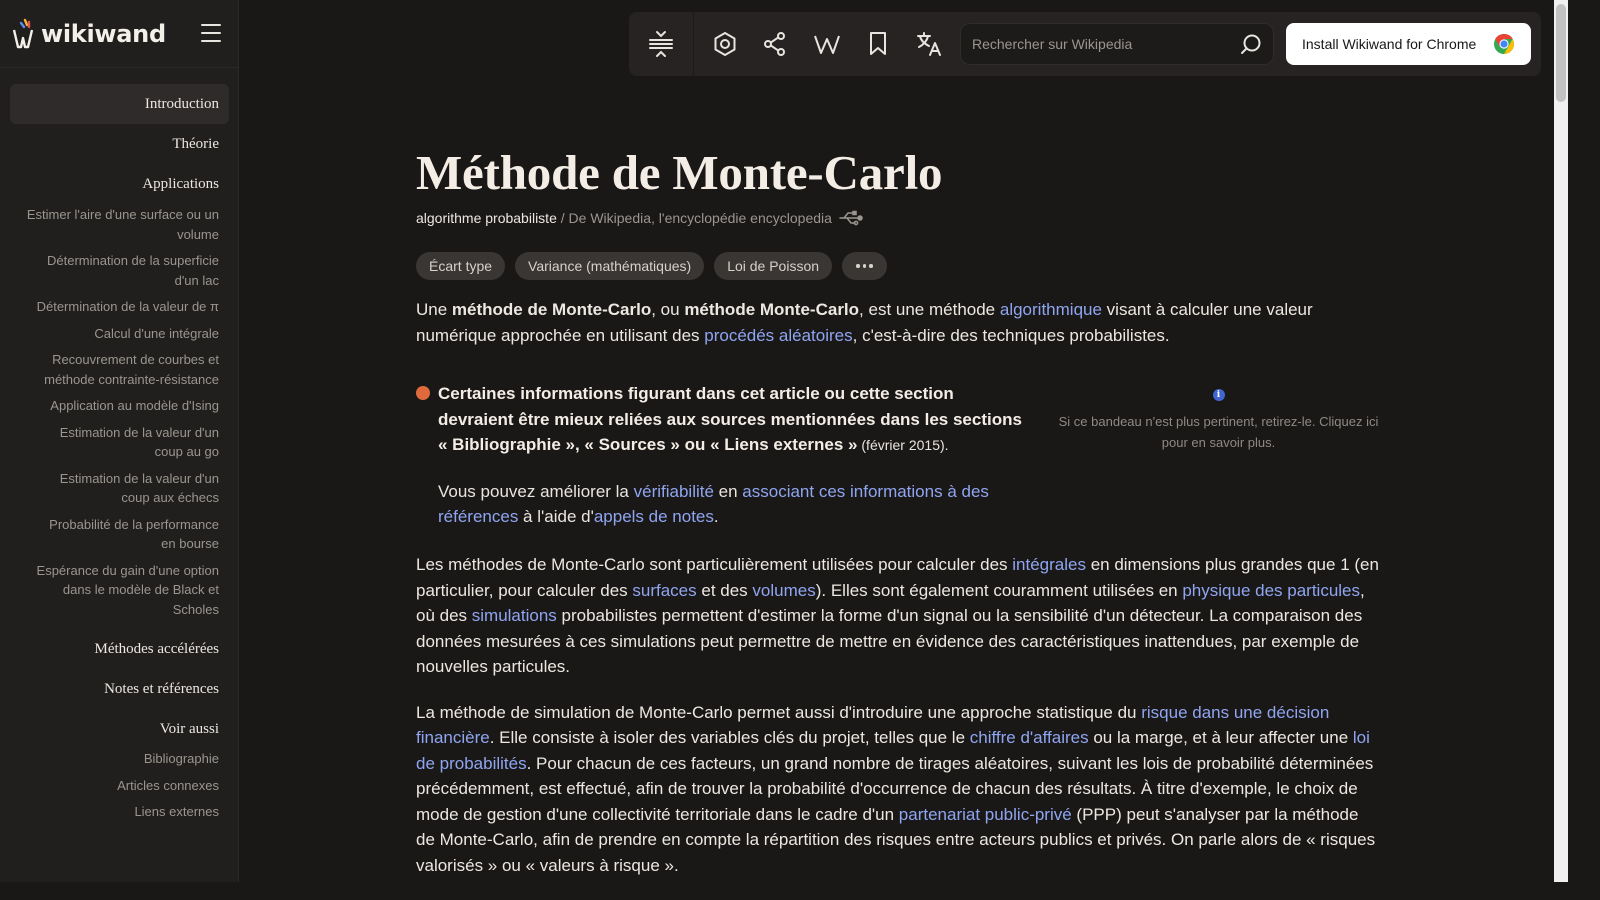  Describe the element at coordinates (1504, 44) in the screenshot. I see `chrome-icon` at that location.